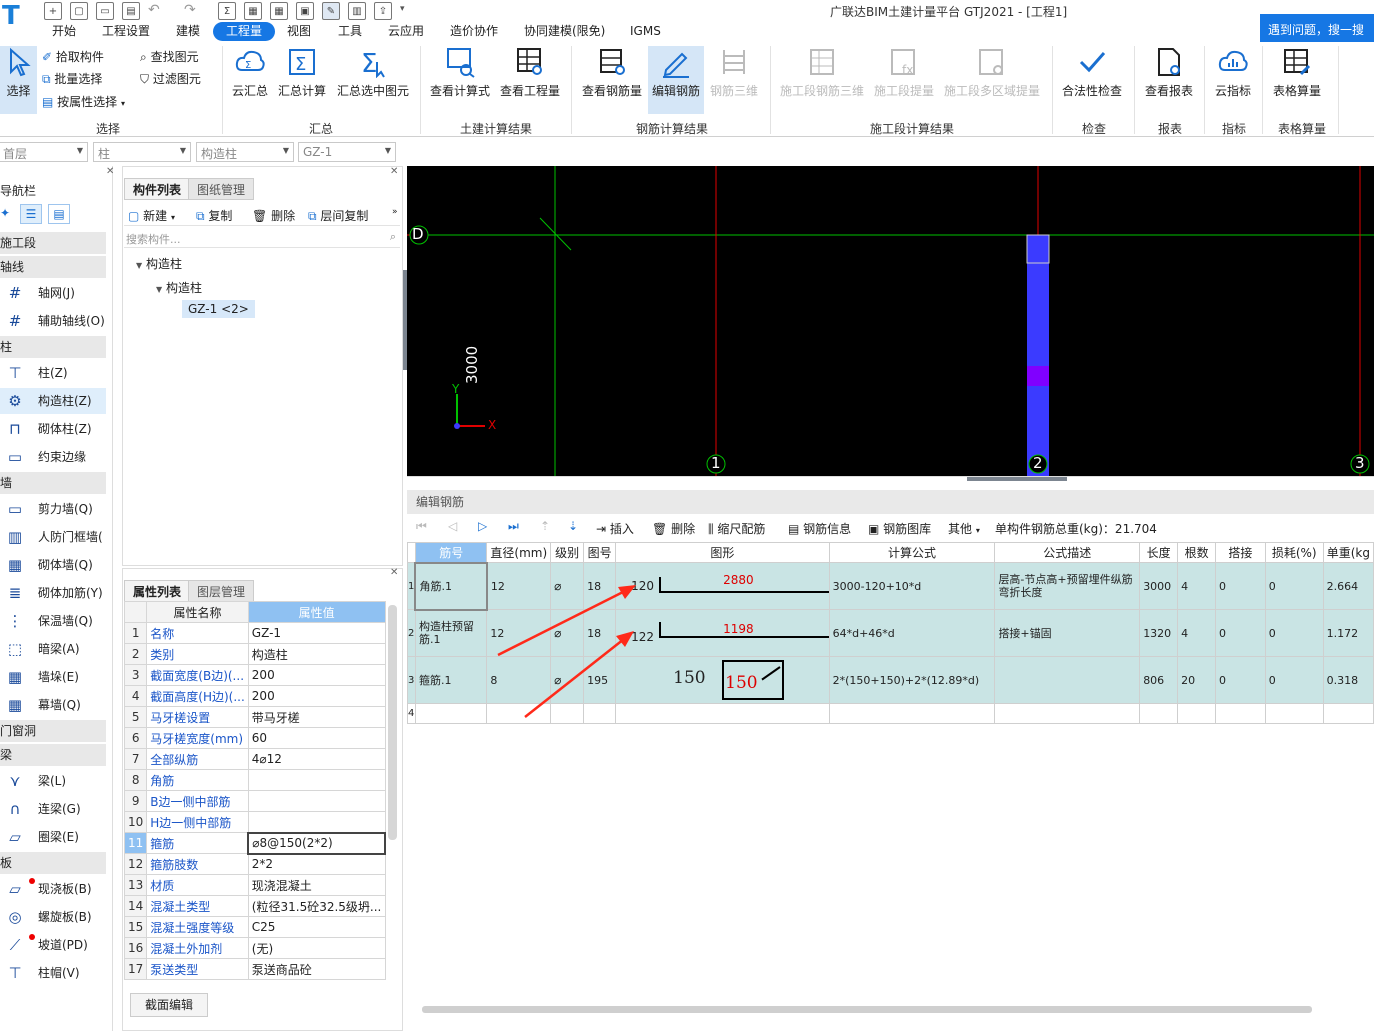 The image size is (1374, 1031). I want to click on rebar-count: 4, so click(1197, 633).